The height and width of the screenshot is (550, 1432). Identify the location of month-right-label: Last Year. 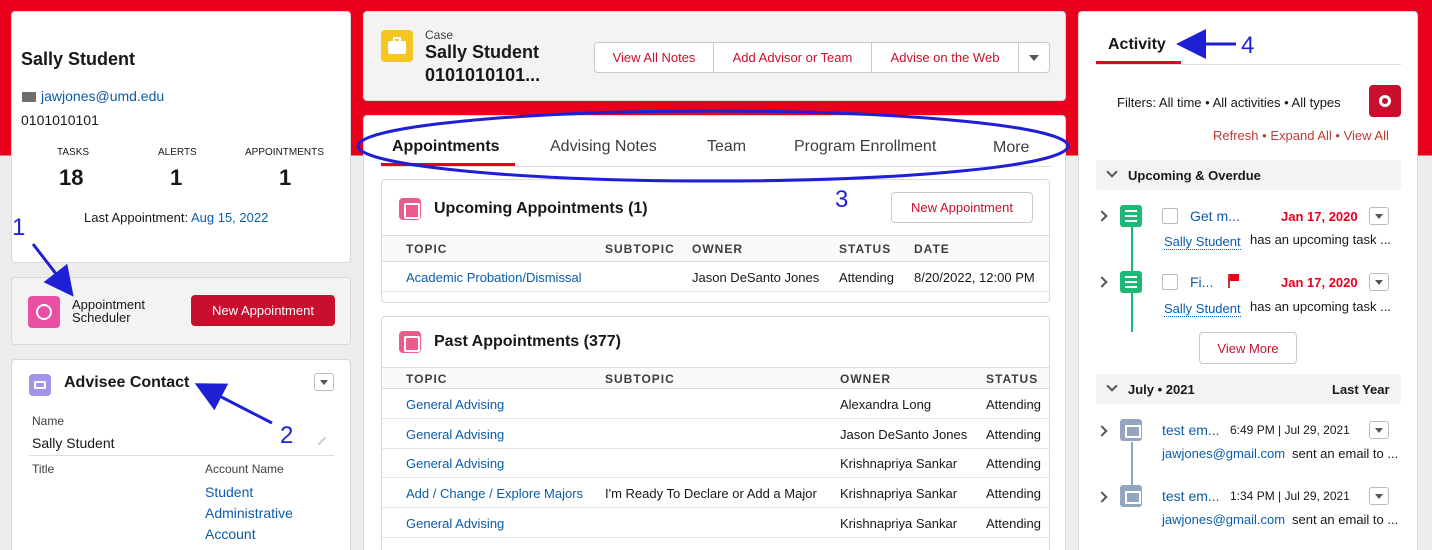
(1361, 389).